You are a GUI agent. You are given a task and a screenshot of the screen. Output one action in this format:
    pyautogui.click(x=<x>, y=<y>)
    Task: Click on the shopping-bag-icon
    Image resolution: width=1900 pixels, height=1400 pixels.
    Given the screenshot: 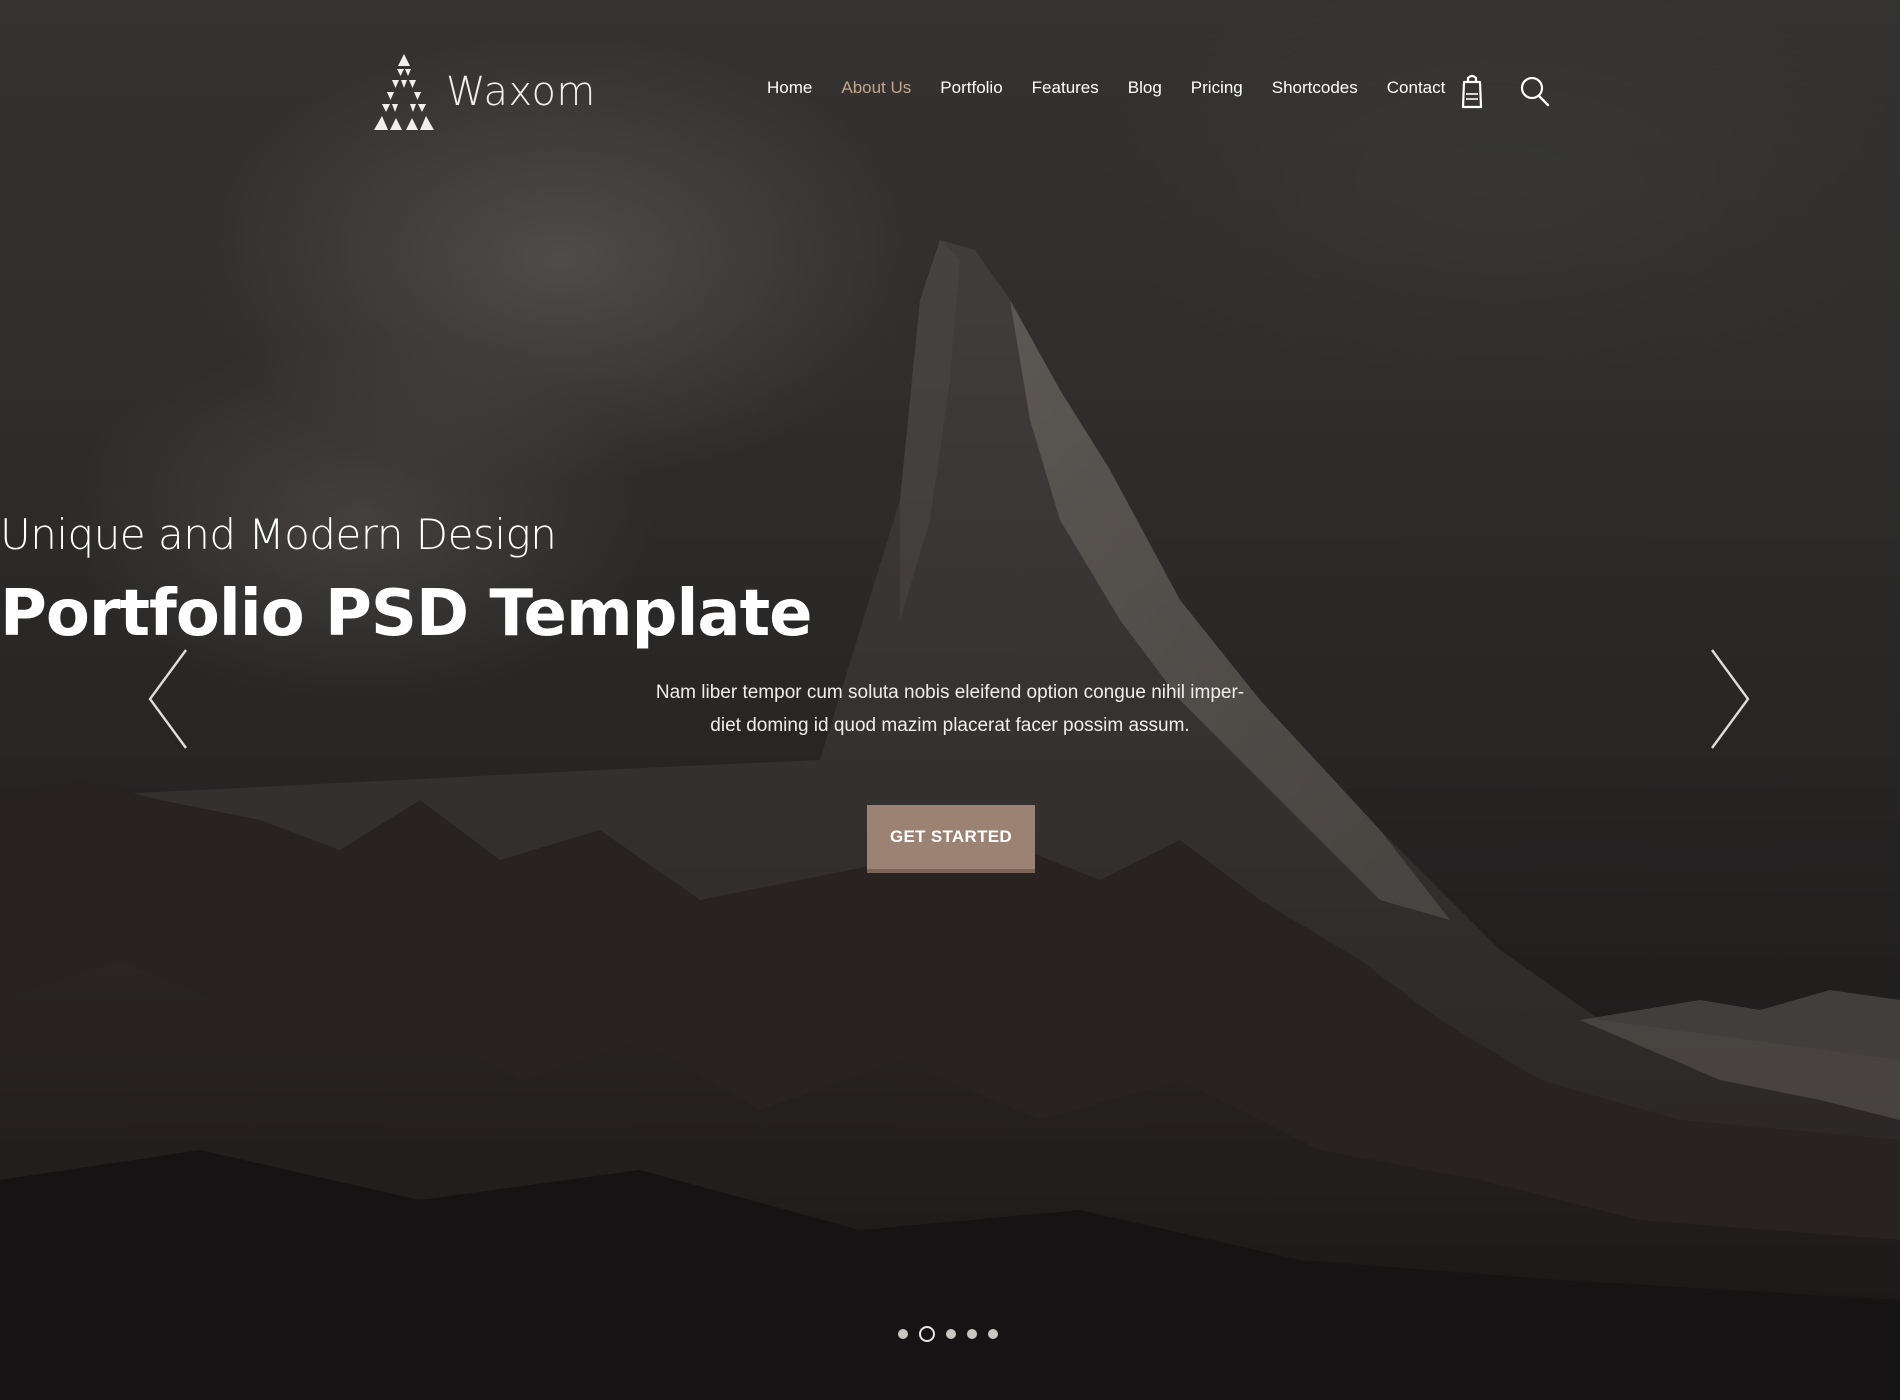 What is the action you would take?
    pyautogui.click(x=1472, y=91)
    